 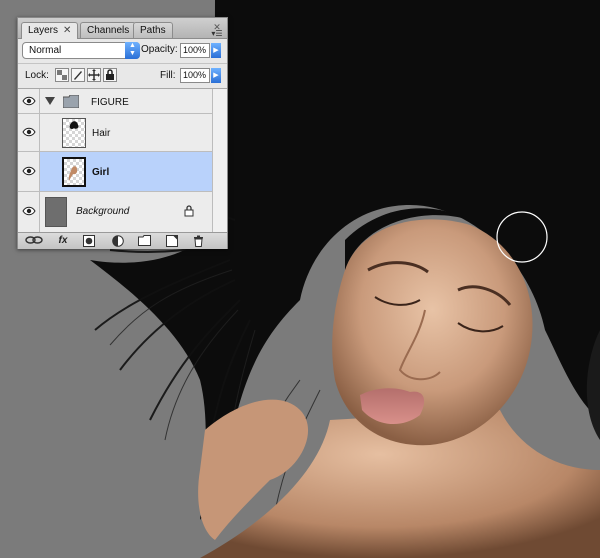 I want to click on mask-icon, so click(x=89, y=241).